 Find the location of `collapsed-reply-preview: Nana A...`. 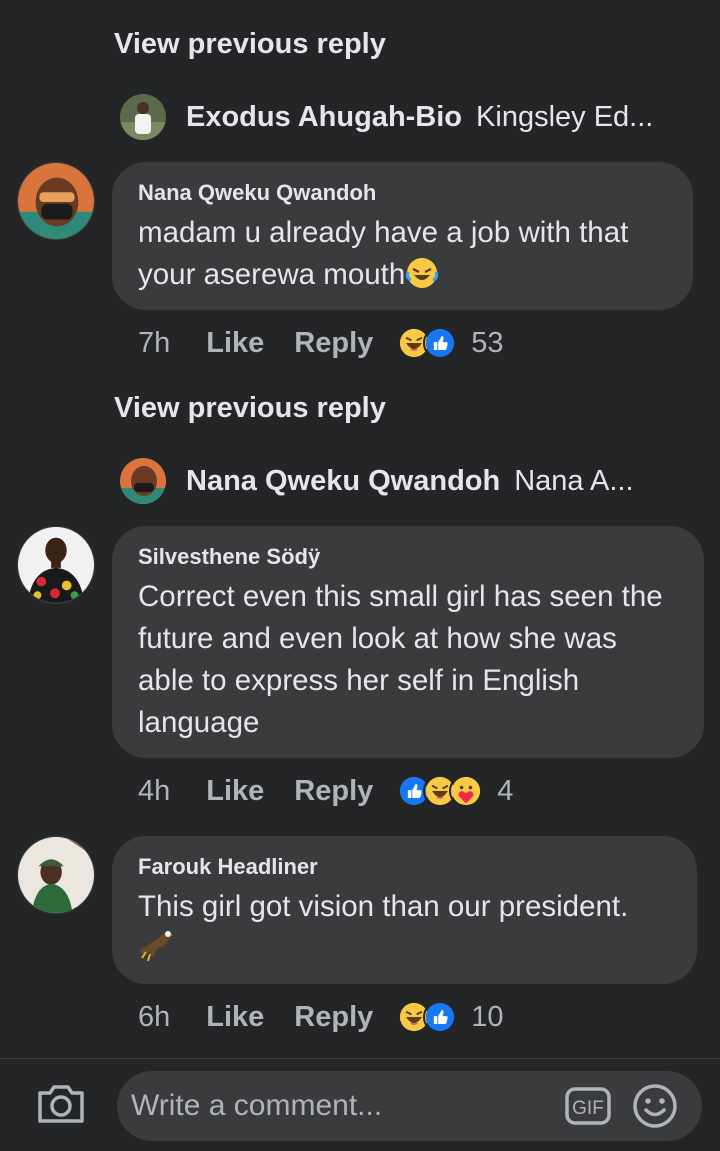

collapsed-reply-preview: Nana A... is located at coordinates (574, 480).